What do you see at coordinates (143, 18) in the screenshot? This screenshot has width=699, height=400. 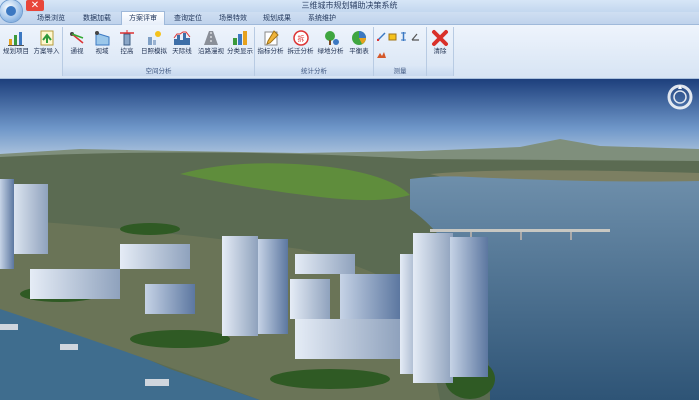 I see `tab-scheme-review: 方案评审` at bounding box center [143, 18].